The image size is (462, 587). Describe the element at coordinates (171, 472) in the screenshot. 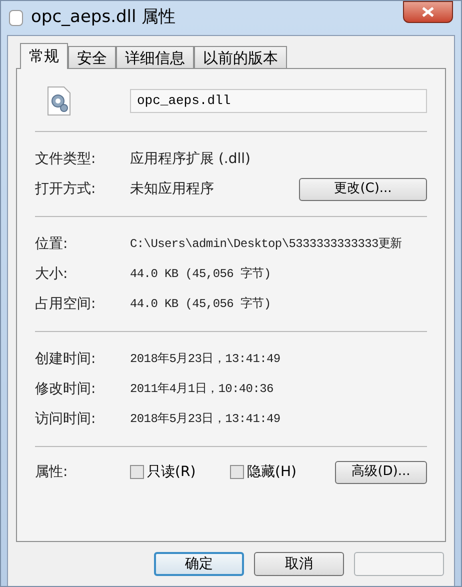

I see `checkbox-label: 只读(R)` at that location.